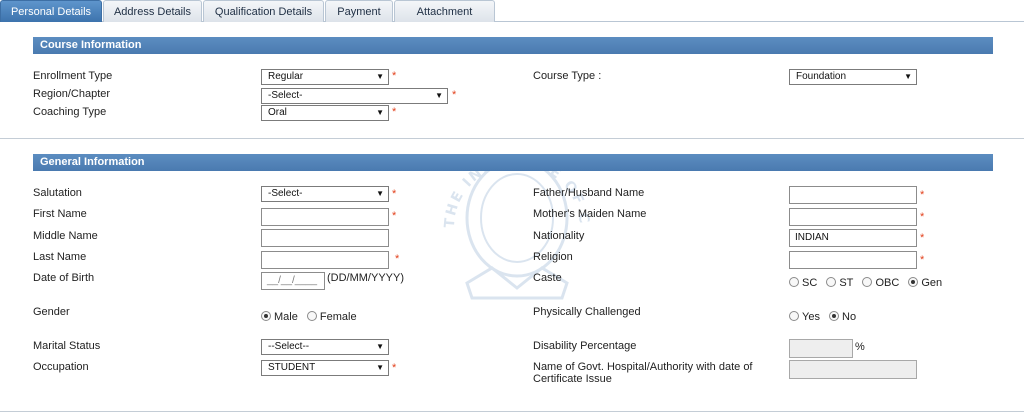 This screenshot has height=414, width=1024. I want to click on govt-hospital-label-line2: Certificate Issue, so click(572, 379).